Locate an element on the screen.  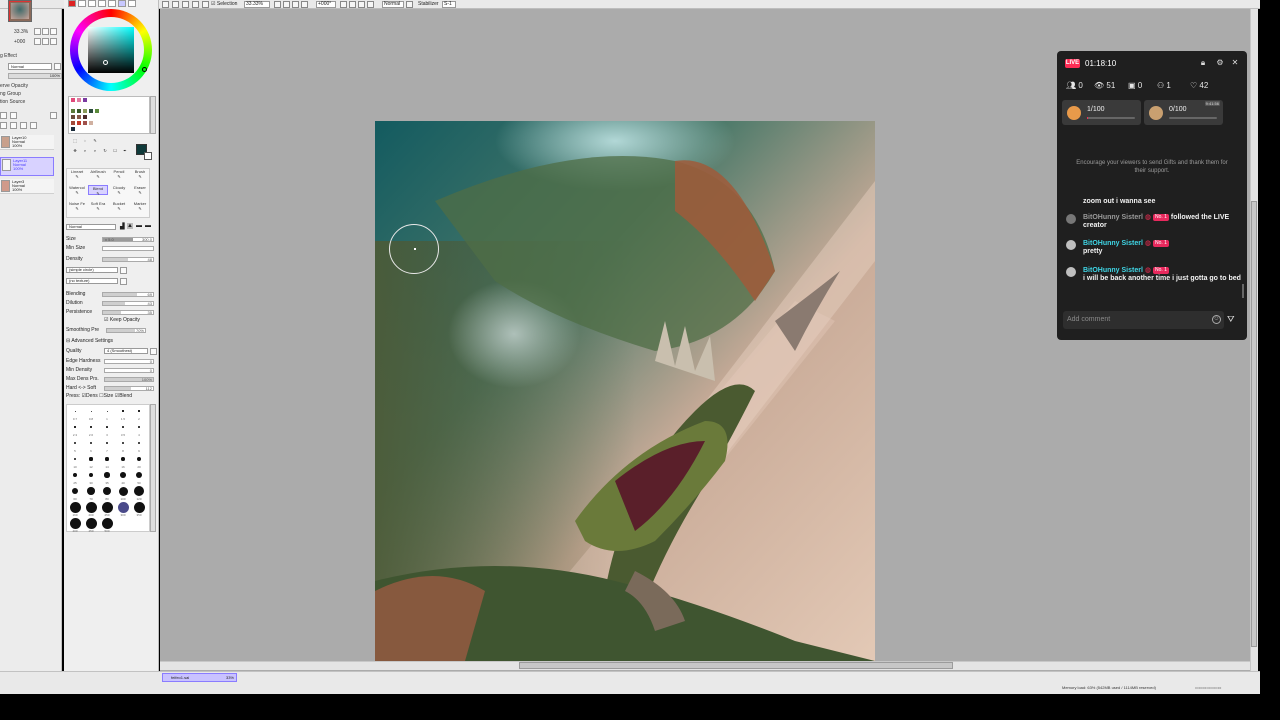
invert-selection-icon is located at coordinates (175, 4).